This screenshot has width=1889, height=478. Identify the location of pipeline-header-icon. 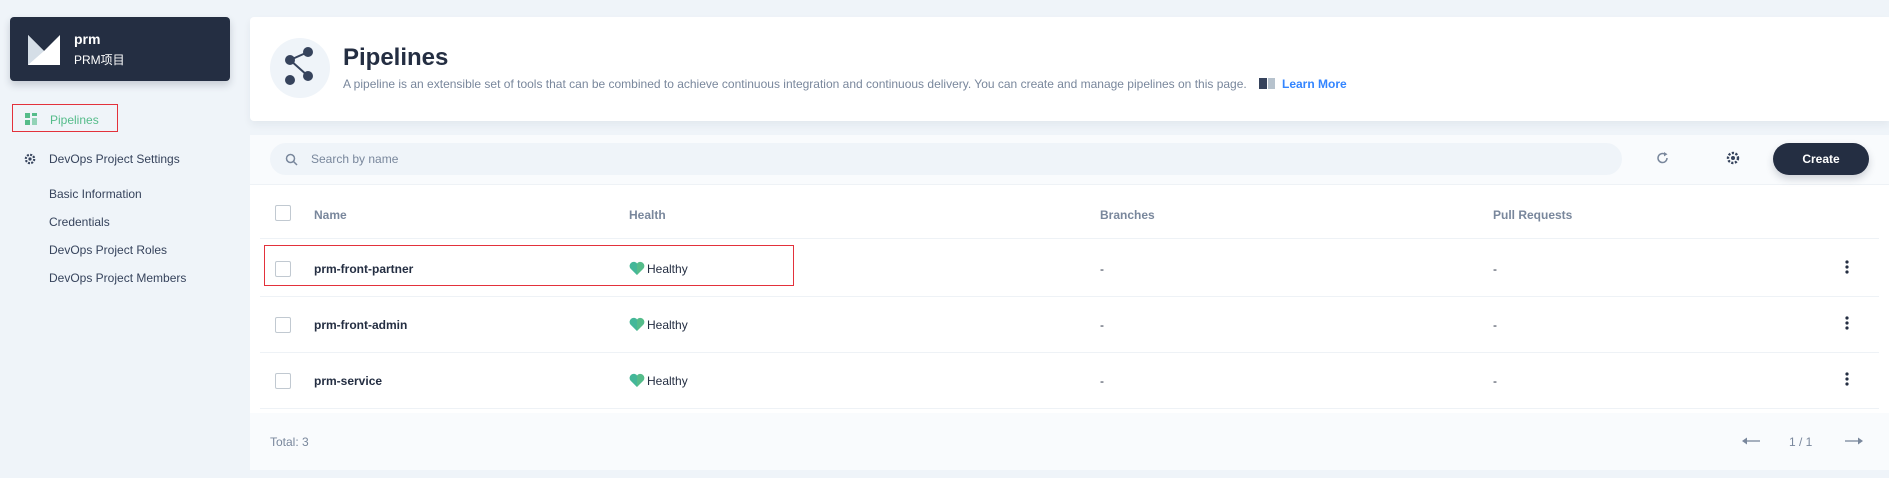
(300, 68).